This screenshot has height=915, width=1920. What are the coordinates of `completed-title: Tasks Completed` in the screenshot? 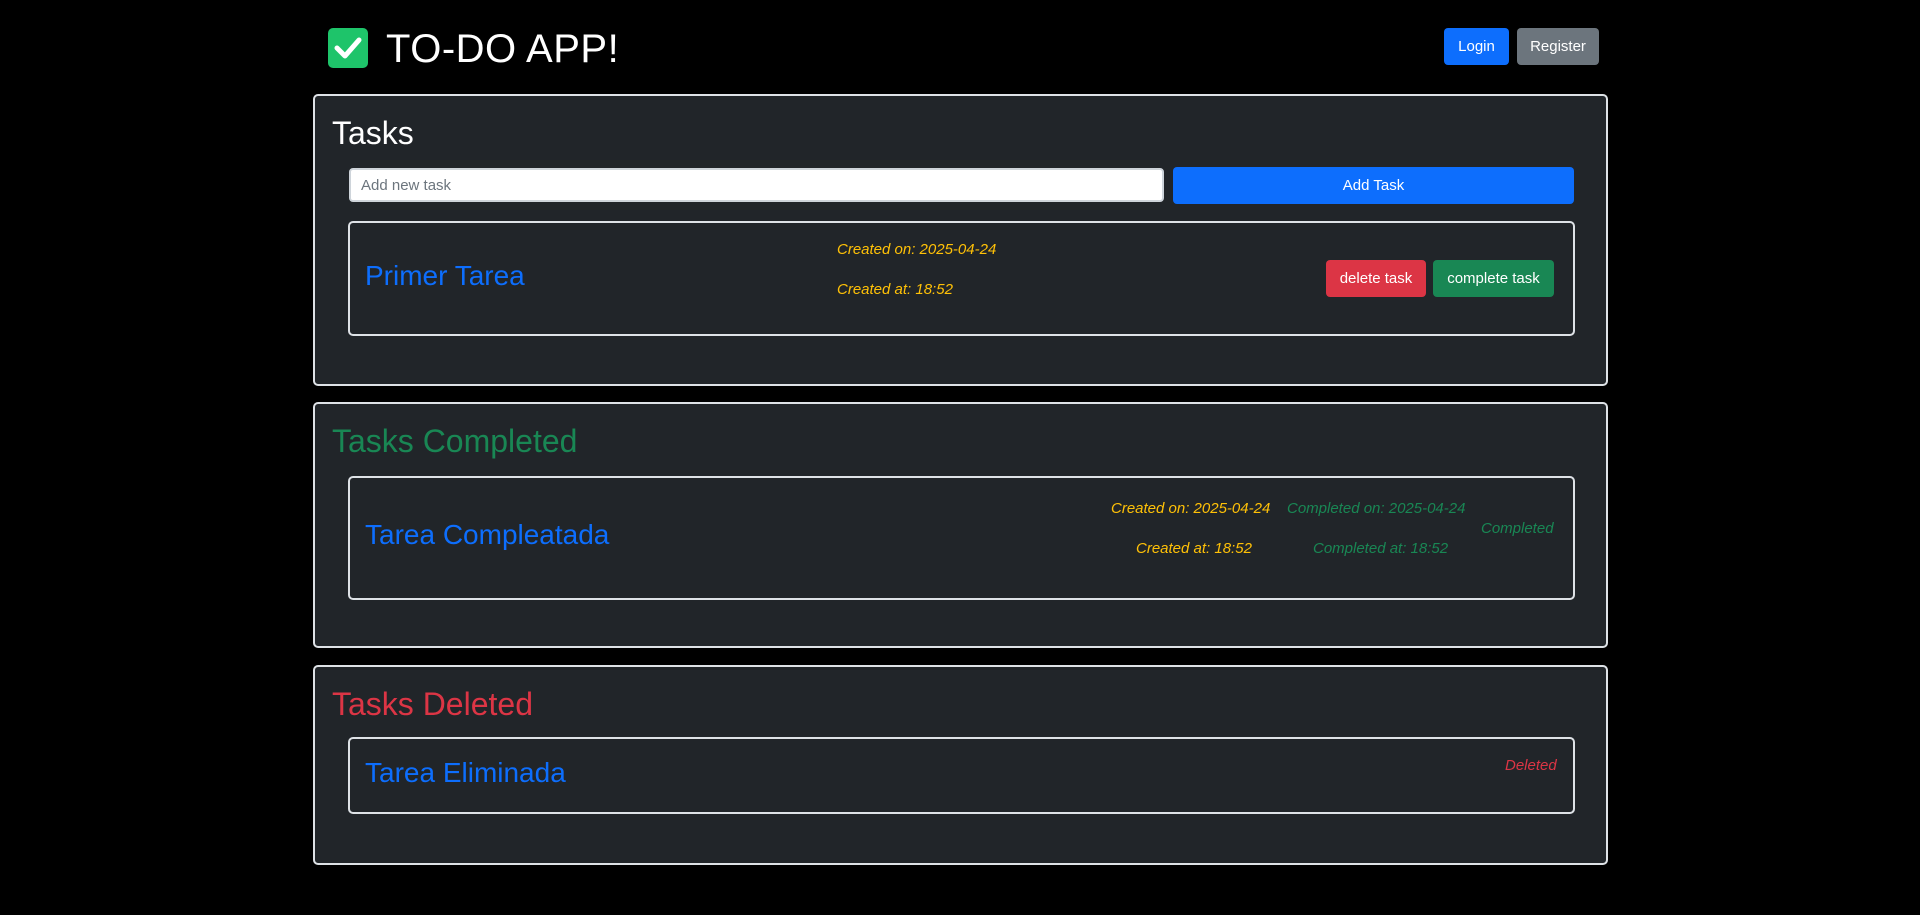 It's located at (455, 441).